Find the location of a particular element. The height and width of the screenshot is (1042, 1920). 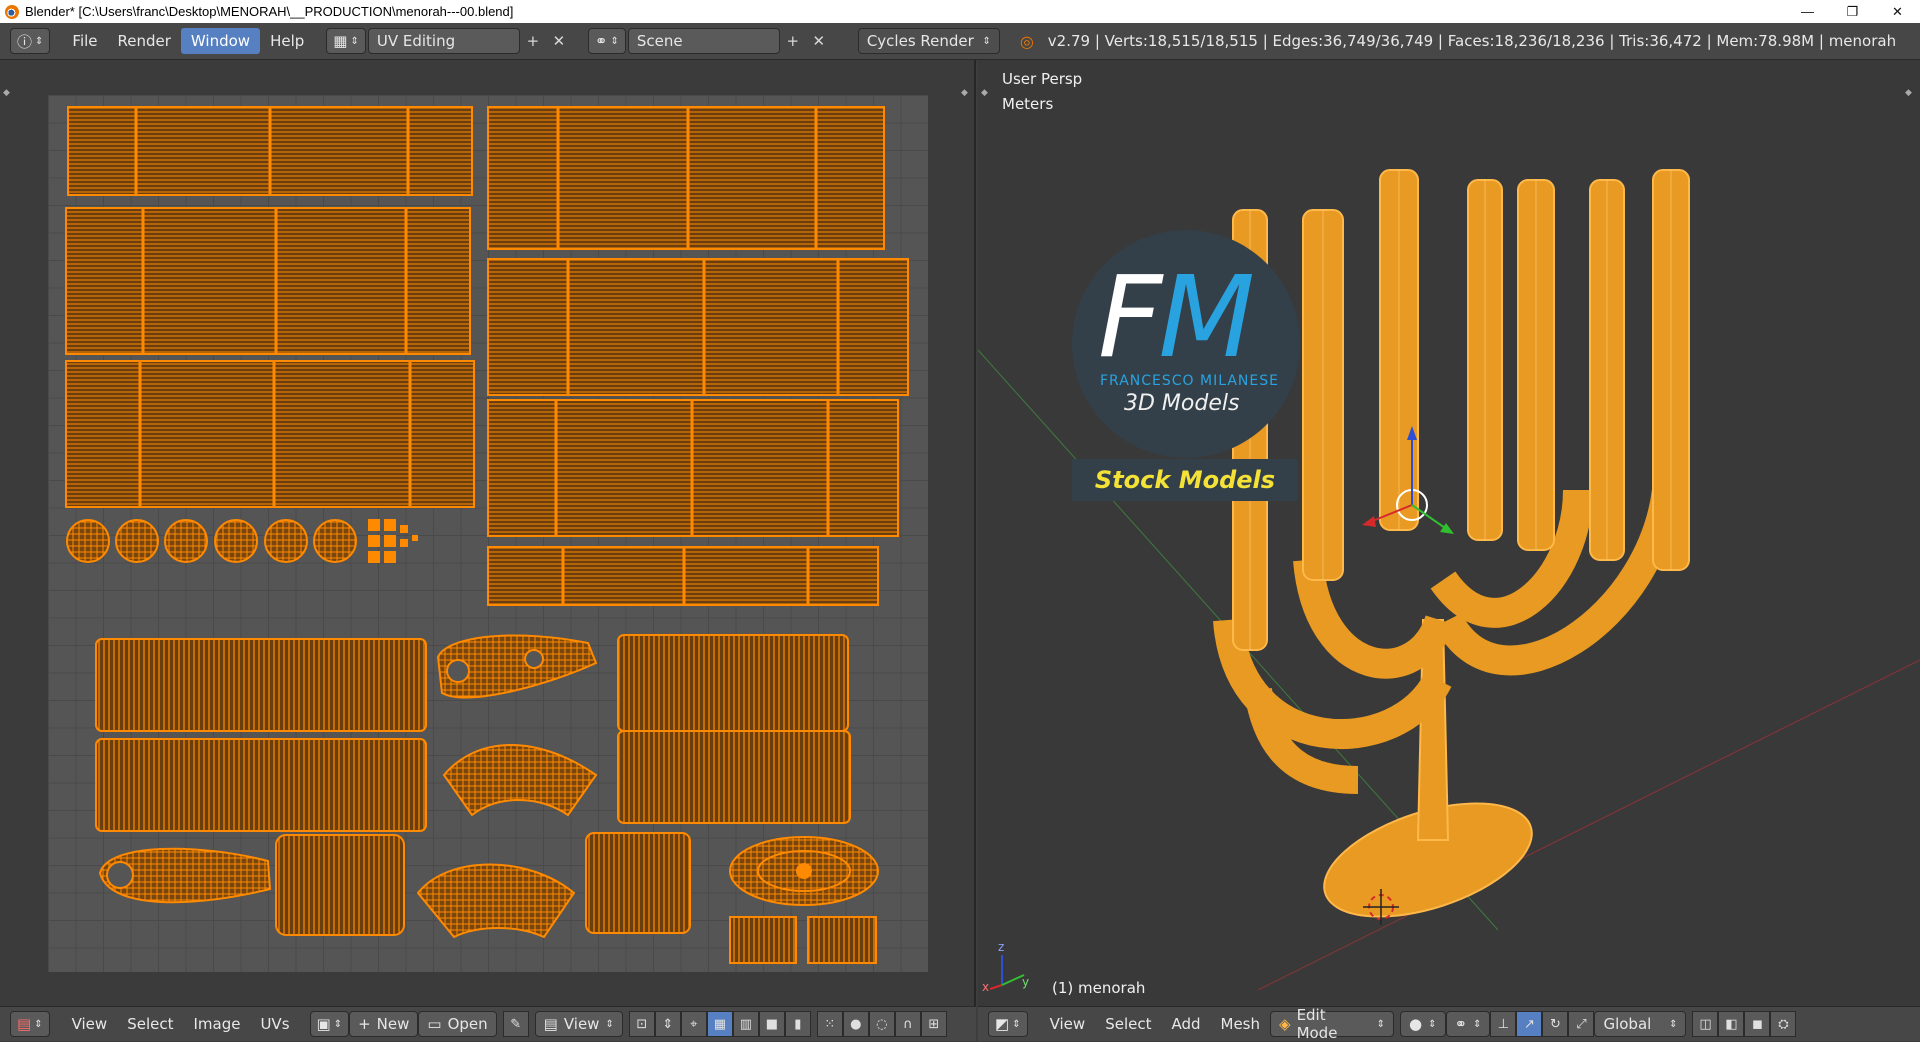

snap-target-button: ⁙ is located at coordinates (829, 1024).